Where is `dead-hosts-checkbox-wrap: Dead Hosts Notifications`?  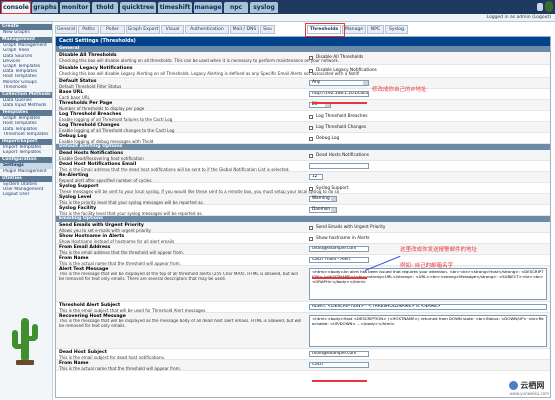 dead-hosts-checkbox-wrap: Dead Hosts Notifications is located at coordinates (339, 156).